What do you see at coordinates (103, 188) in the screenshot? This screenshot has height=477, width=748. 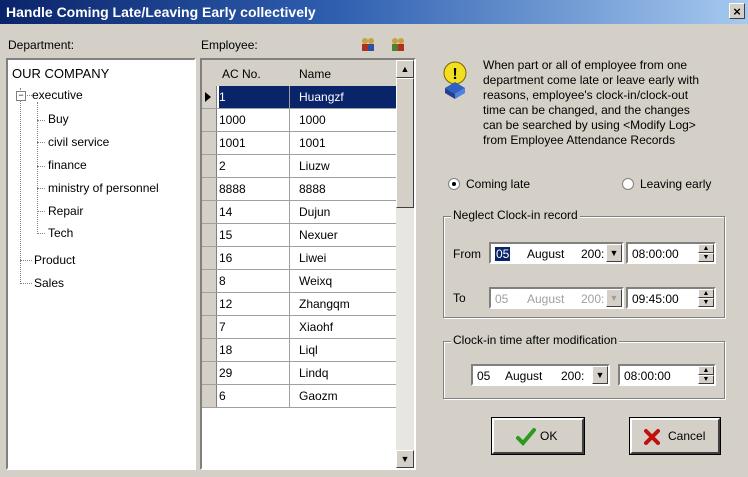 I see `tree-item-ministry-of-personnel: ministry of personnel` at bounding box center [103, 188].